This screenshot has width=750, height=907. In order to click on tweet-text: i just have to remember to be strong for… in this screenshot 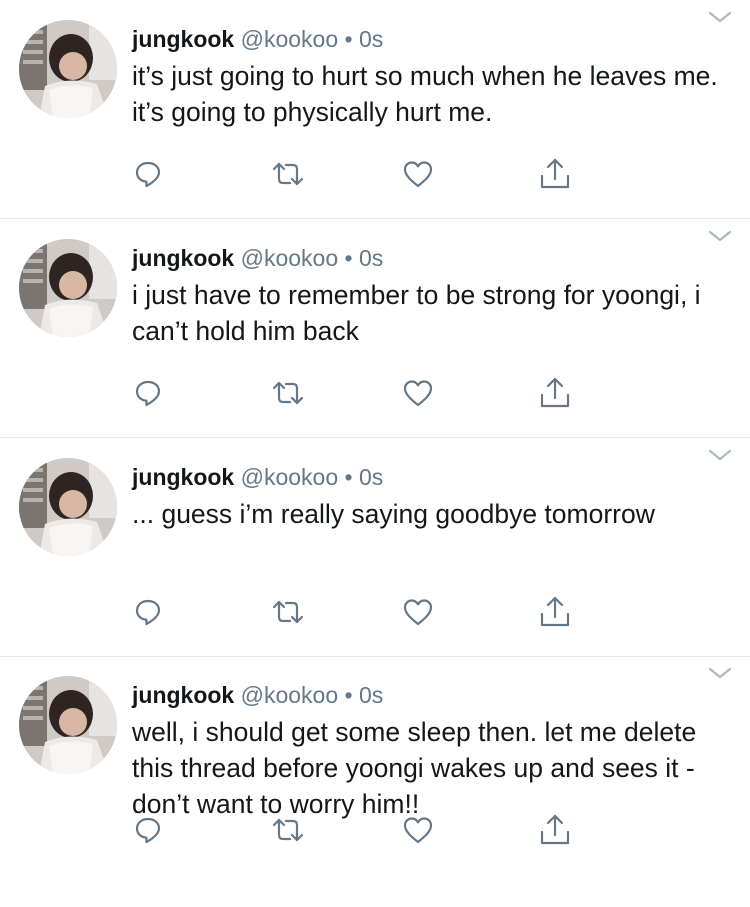, I will do `click(416, 313)`.